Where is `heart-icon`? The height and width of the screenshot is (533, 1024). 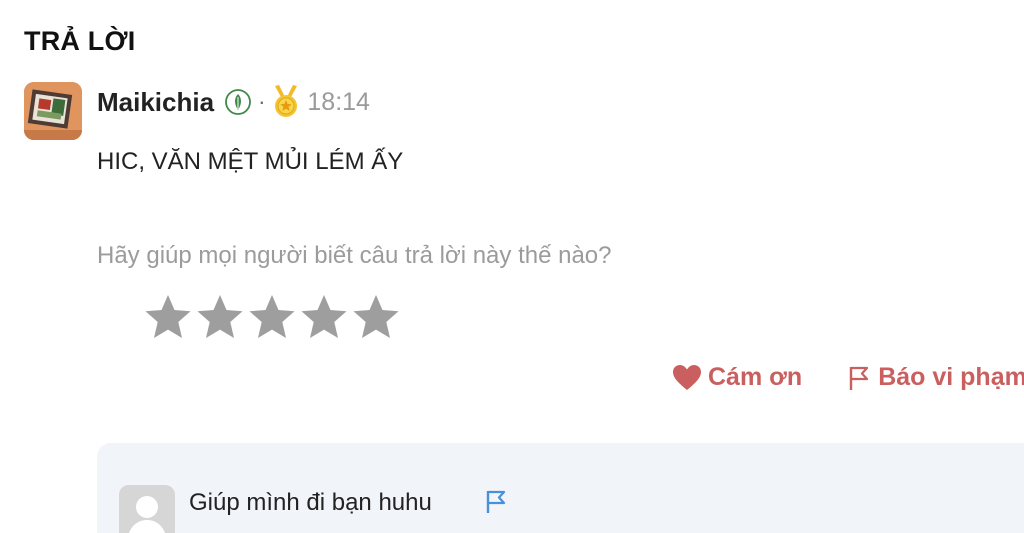
heart-icon is located at coordinates (687, 377).